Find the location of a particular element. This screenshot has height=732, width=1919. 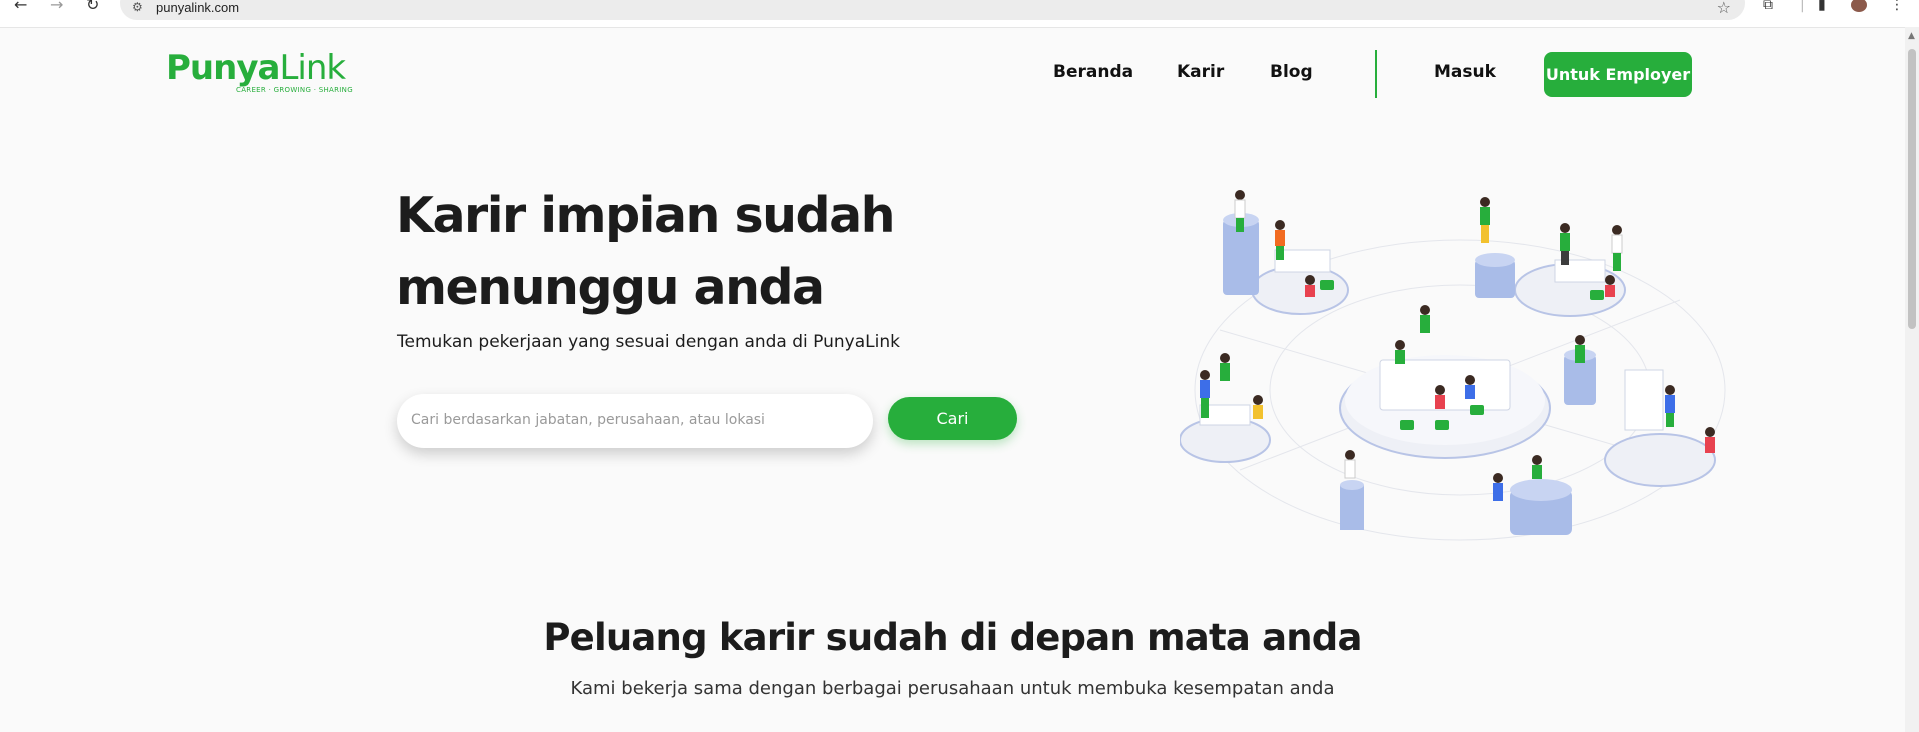

forward-arrow-icon: → is located at coordinates (56, 6).